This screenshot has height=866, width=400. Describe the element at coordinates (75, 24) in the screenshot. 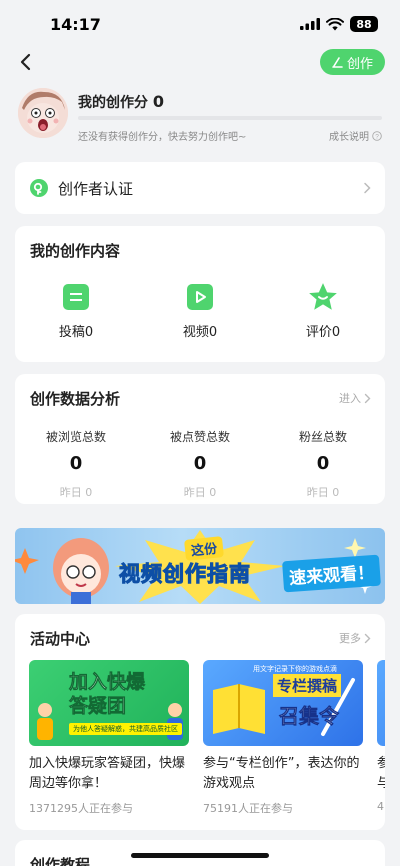

I see `status-time: 14:17` at that location.